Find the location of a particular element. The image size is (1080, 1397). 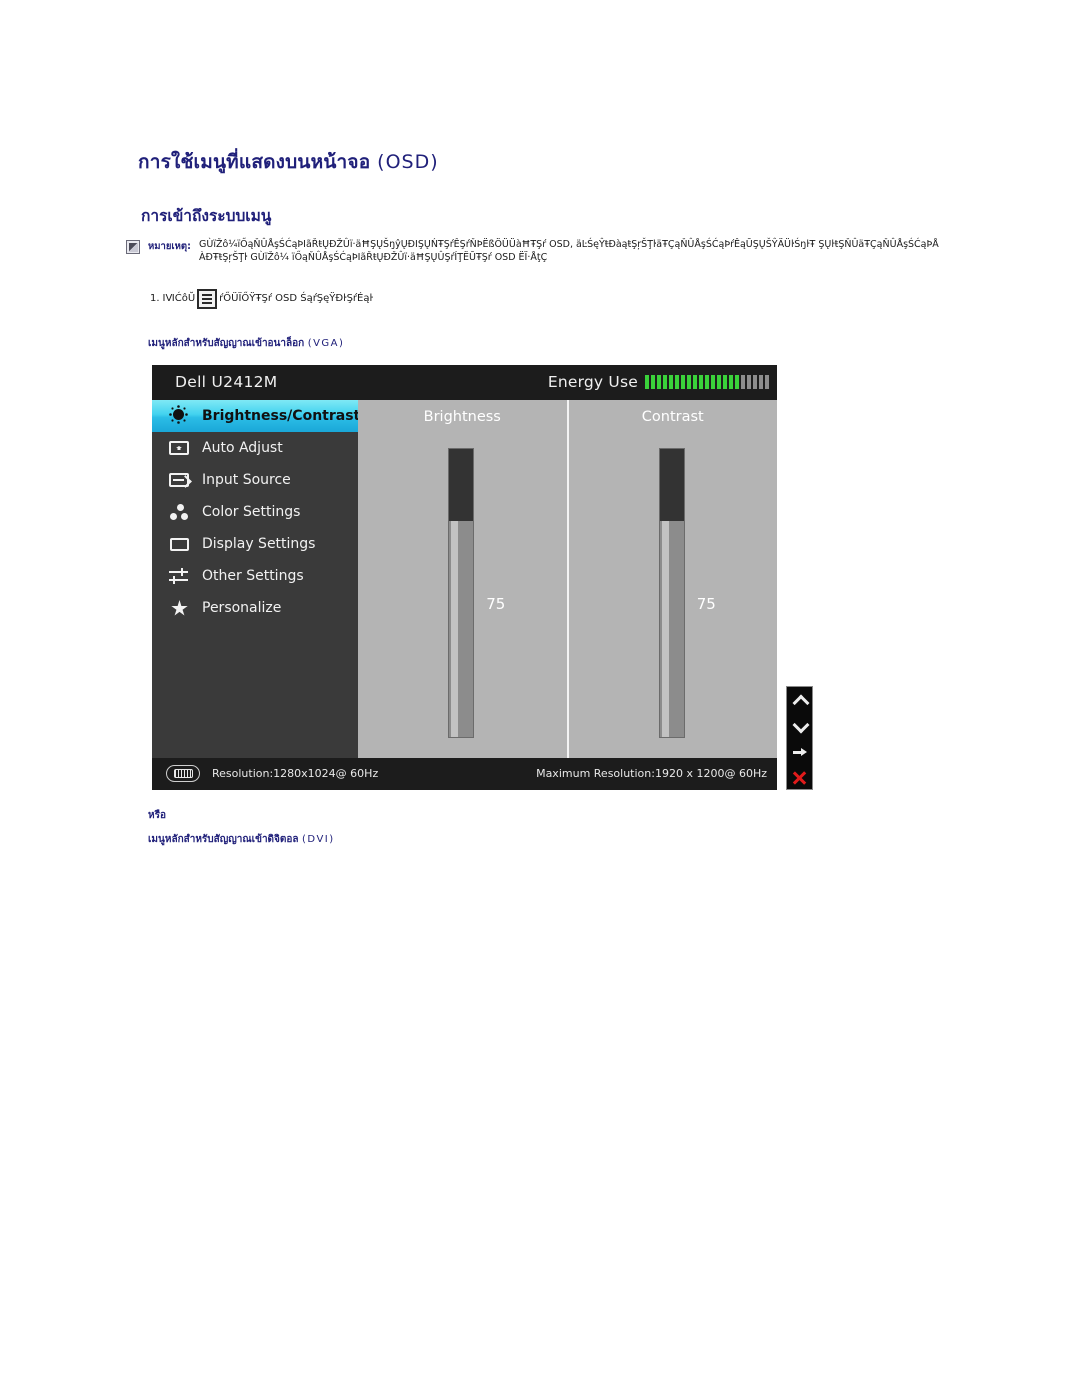

osd-control-buttons is located at coordinates (799, 738).